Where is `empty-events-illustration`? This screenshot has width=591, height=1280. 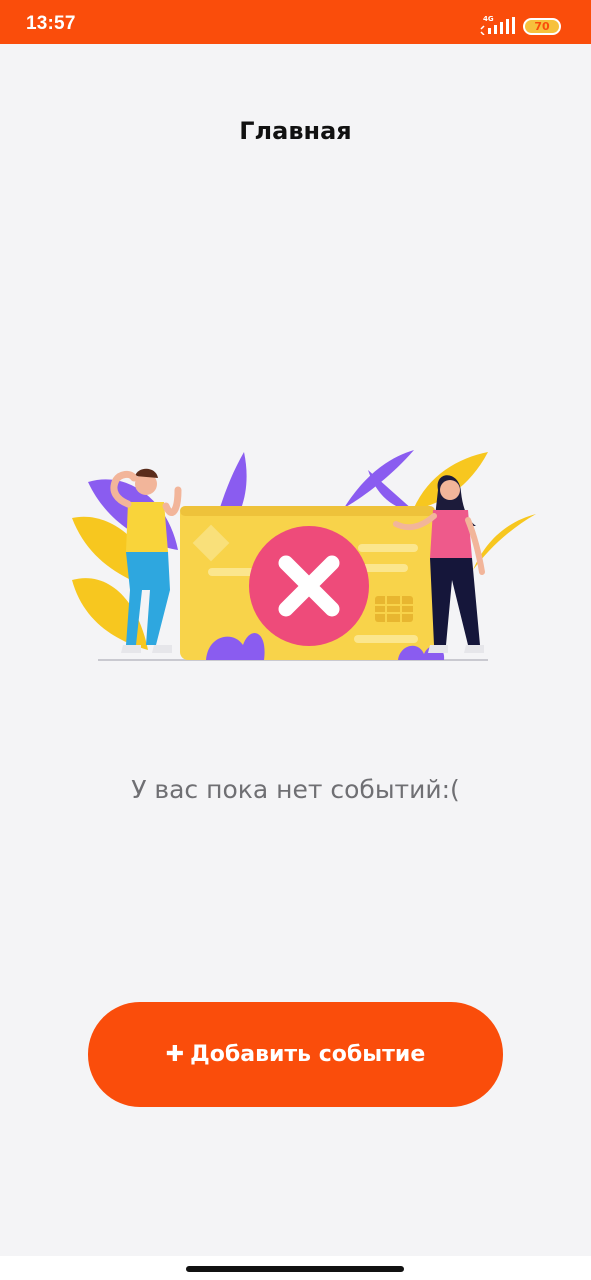 empty-events-illustration is located at coordinates (304, 555).